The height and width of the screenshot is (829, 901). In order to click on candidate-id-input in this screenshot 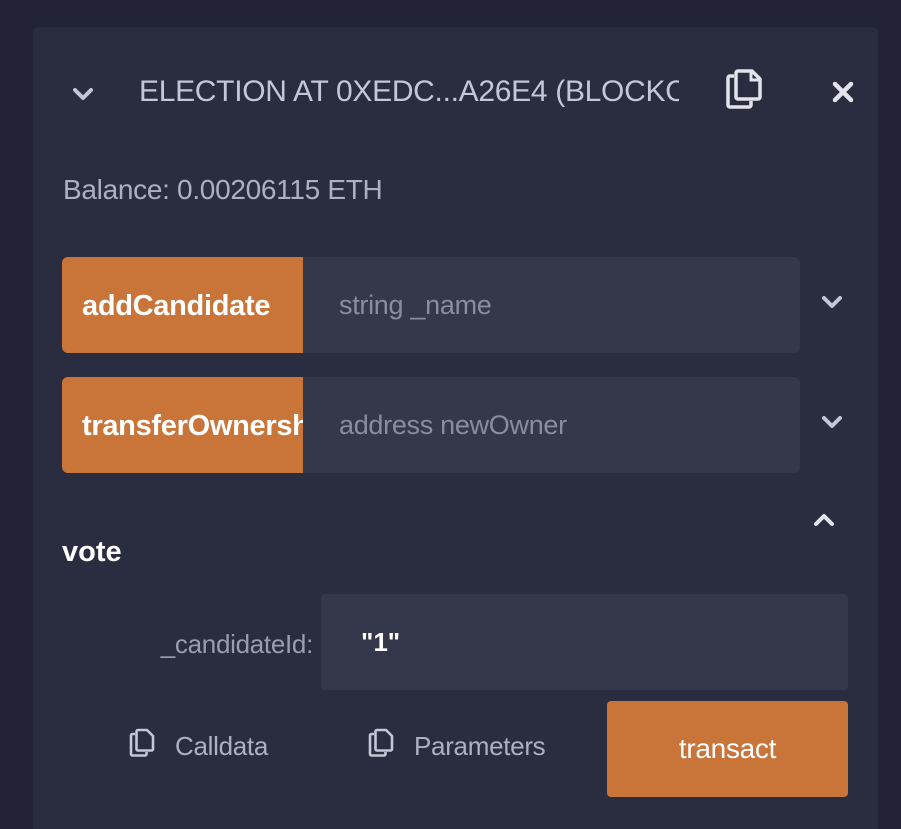, I will do `click(584, 642)`.